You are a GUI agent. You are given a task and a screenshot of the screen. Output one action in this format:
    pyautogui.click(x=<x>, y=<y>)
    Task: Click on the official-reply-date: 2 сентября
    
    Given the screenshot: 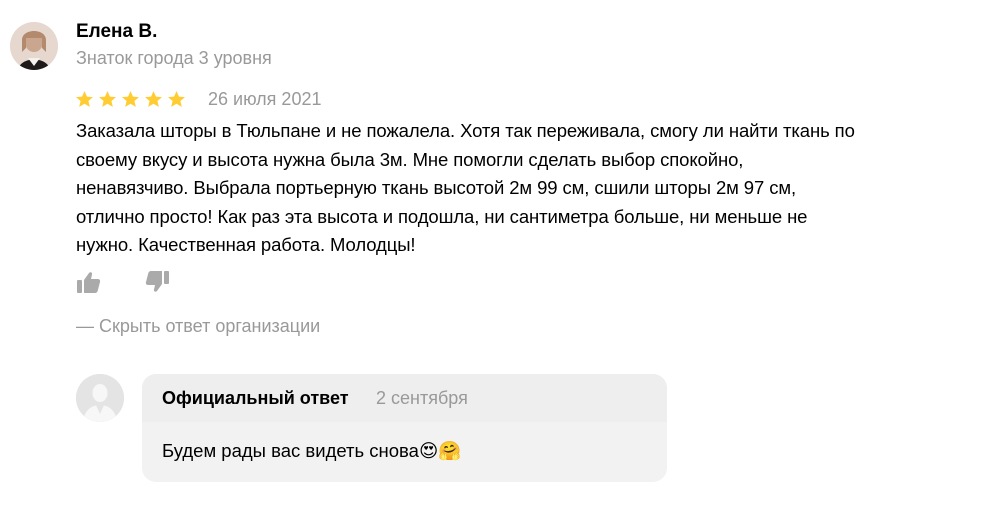 What is the action you would take?
    pyautogui.click(x=422, y=398)
    